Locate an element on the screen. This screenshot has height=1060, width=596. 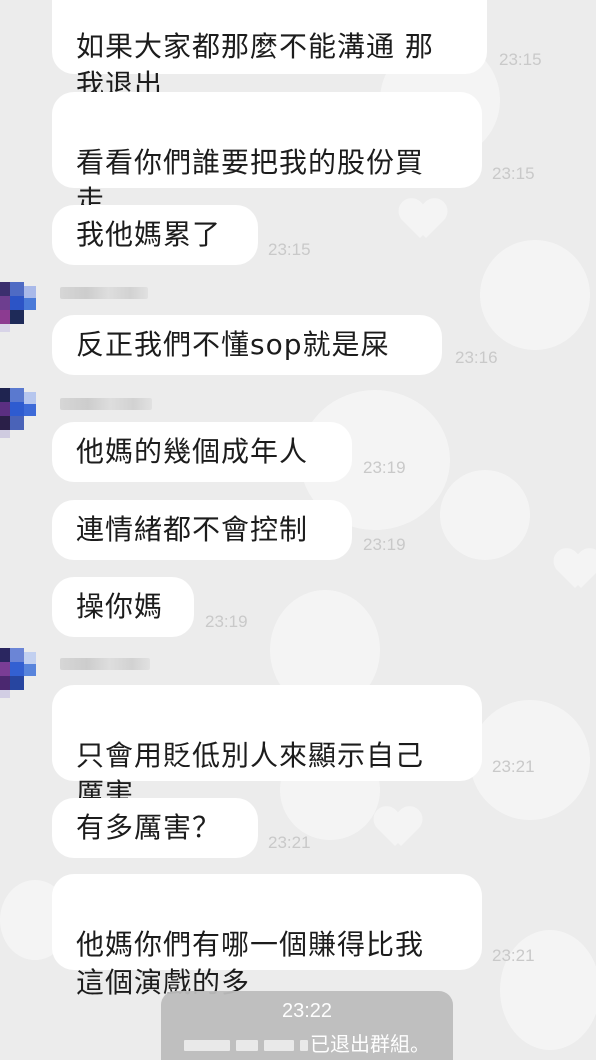
system-notice: 23:22 已退出群組。 is located at coordinates (307, 1025).